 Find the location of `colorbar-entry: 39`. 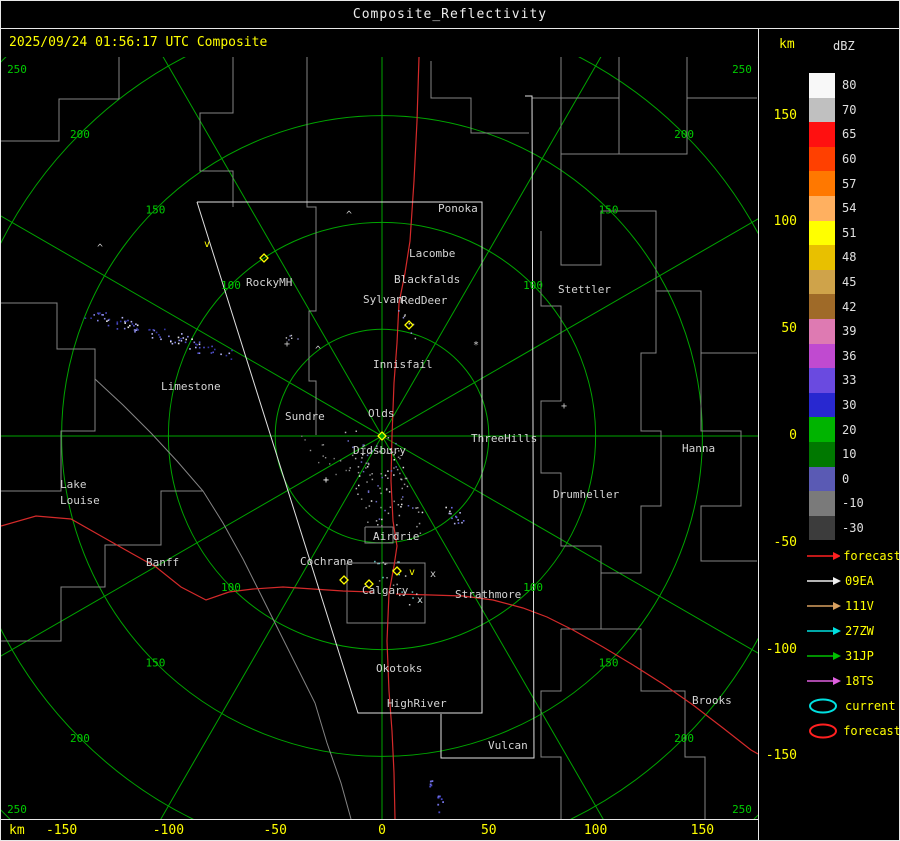

colorbar-entry: 39 is located at coordinates (853, 331).